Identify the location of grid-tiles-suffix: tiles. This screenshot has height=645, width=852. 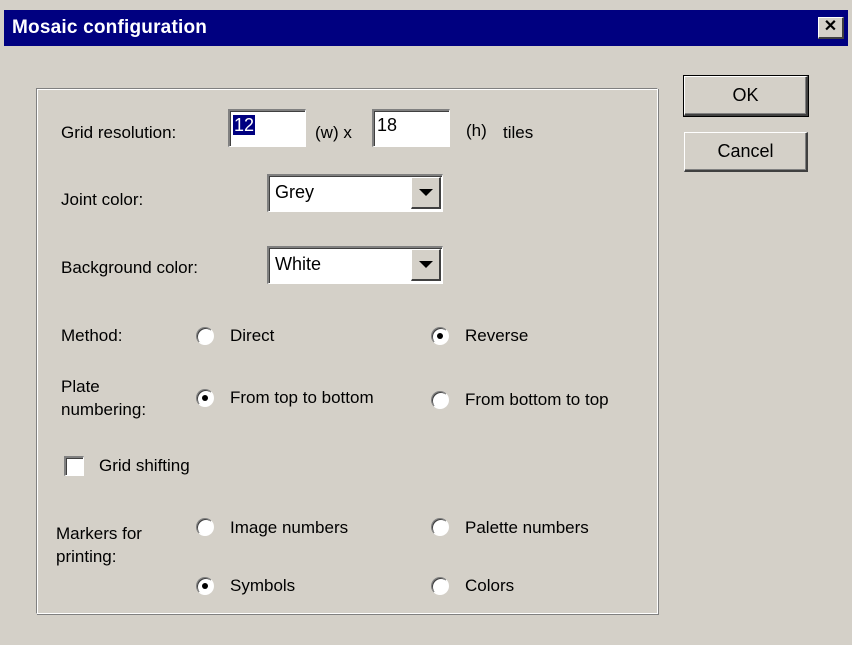
(518, 132).